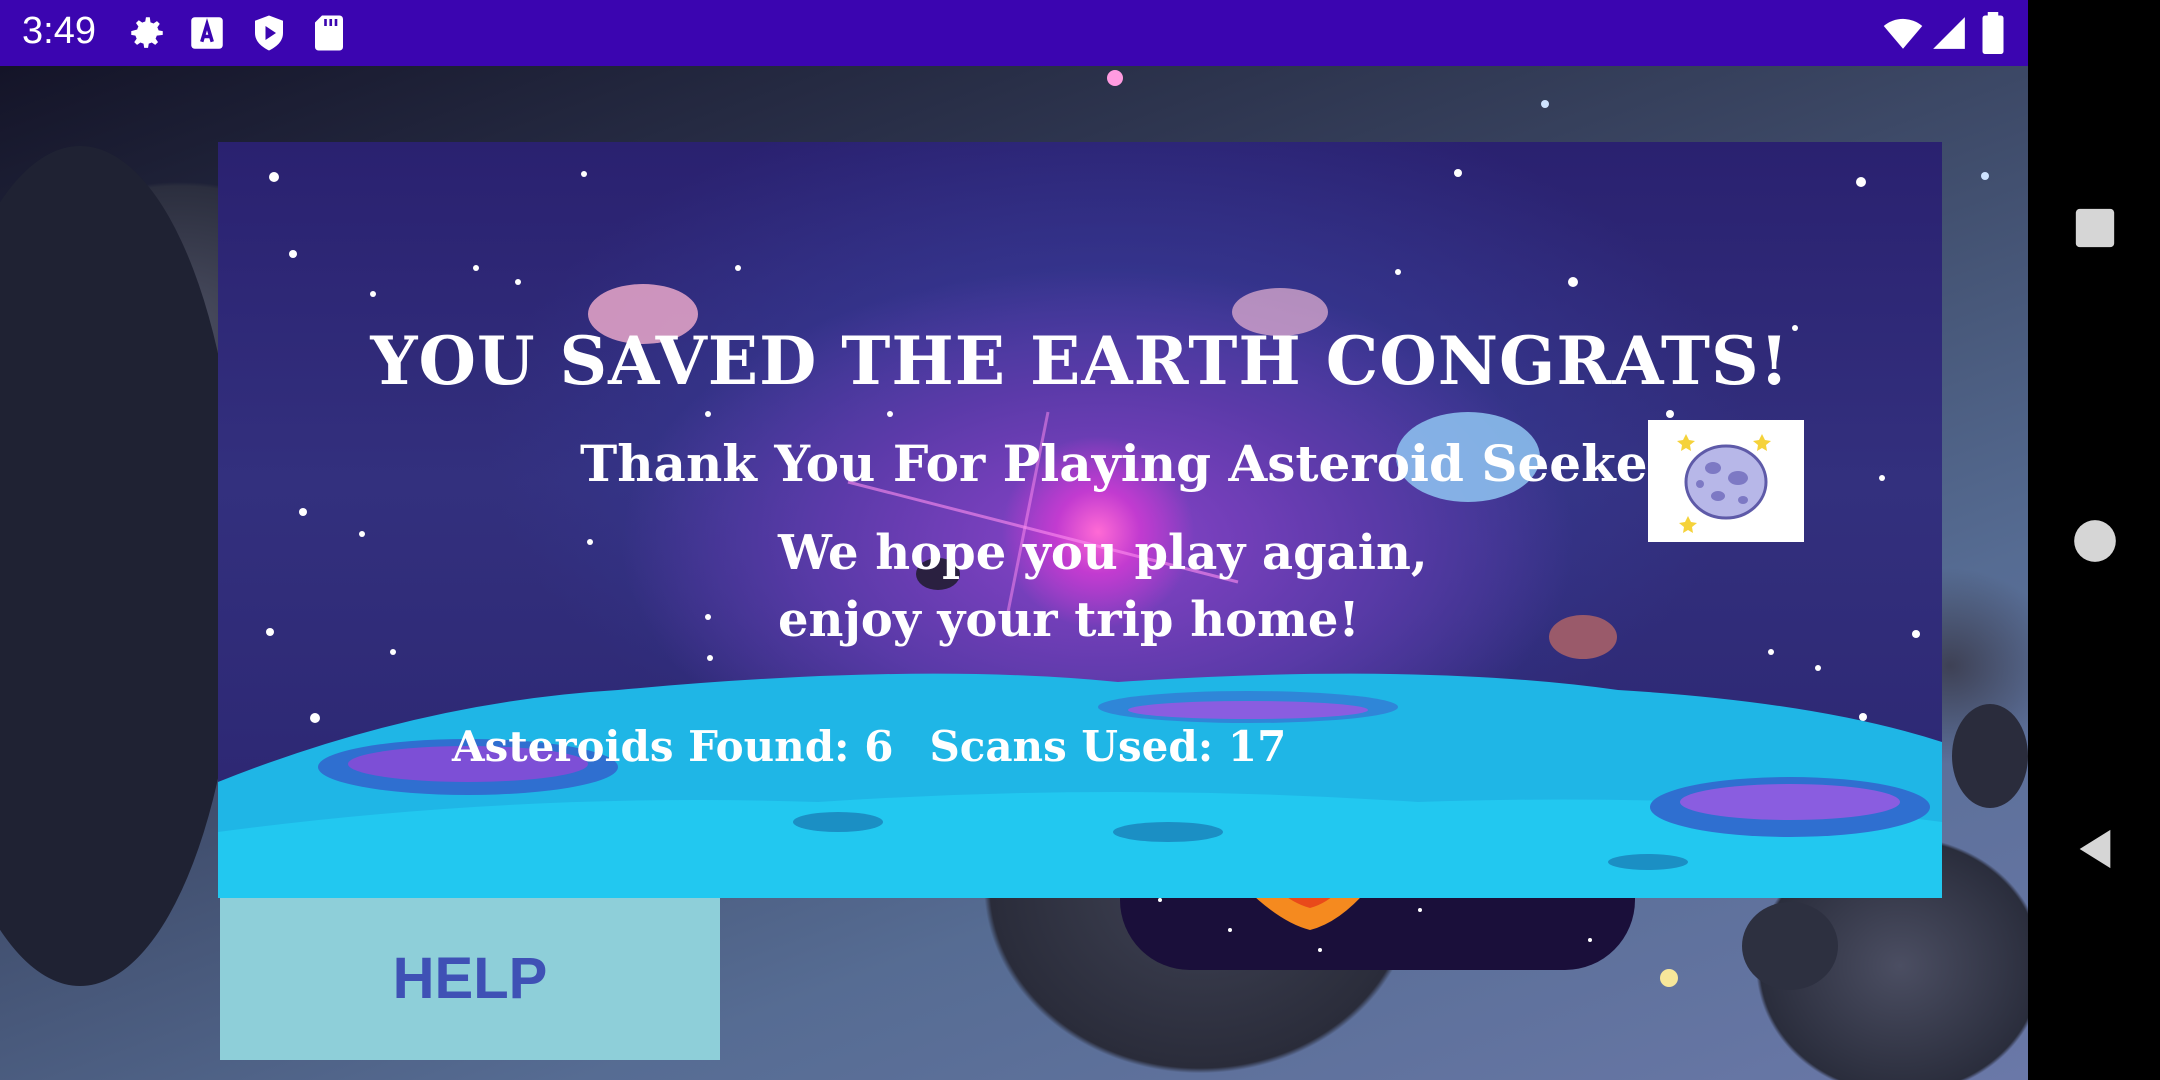 The width and height of the screenshot is (2160, 1080). What do you see at coordinates (207, 33) in the screenshot?
I see `font-a-icon` at bounding box center [207, 33].